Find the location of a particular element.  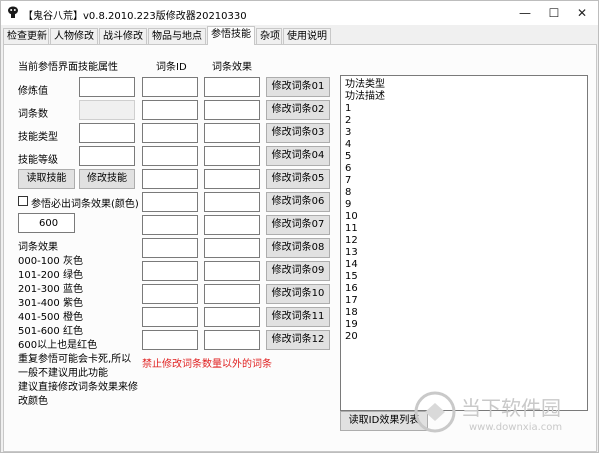

list-item: 6 is located at coordinates (464, 169).